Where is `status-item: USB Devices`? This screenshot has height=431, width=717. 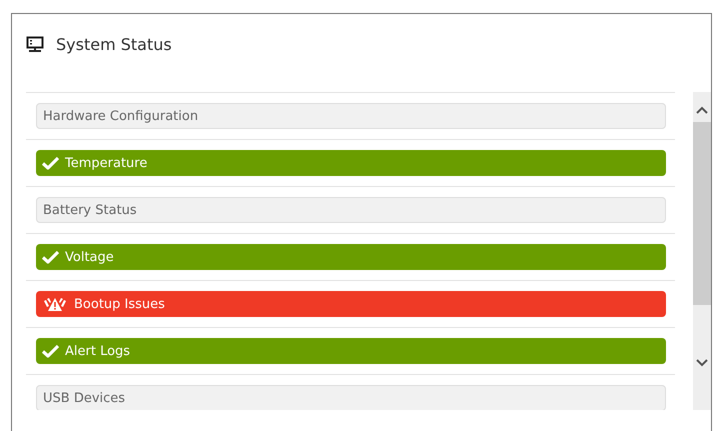
status-item: USB Devices is located at coordinates (351, 397).